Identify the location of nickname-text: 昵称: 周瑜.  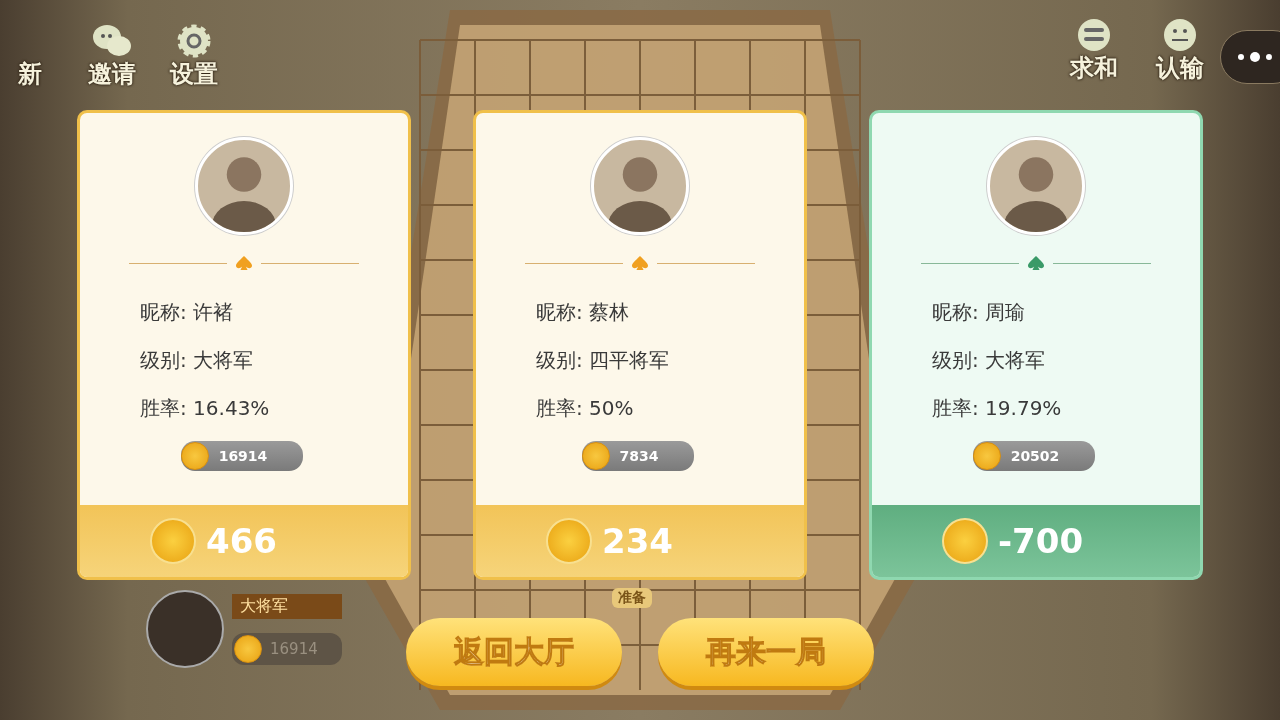
(979, 312).